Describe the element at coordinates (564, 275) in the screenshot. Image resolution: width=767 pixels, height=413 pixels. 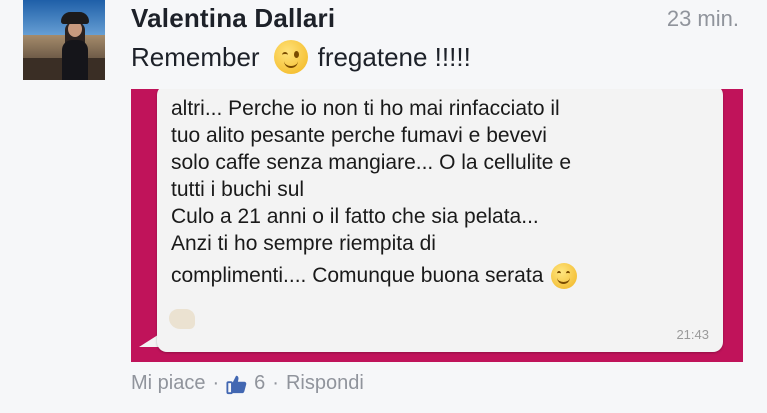
I see `smile-emoji-icon` at that location.